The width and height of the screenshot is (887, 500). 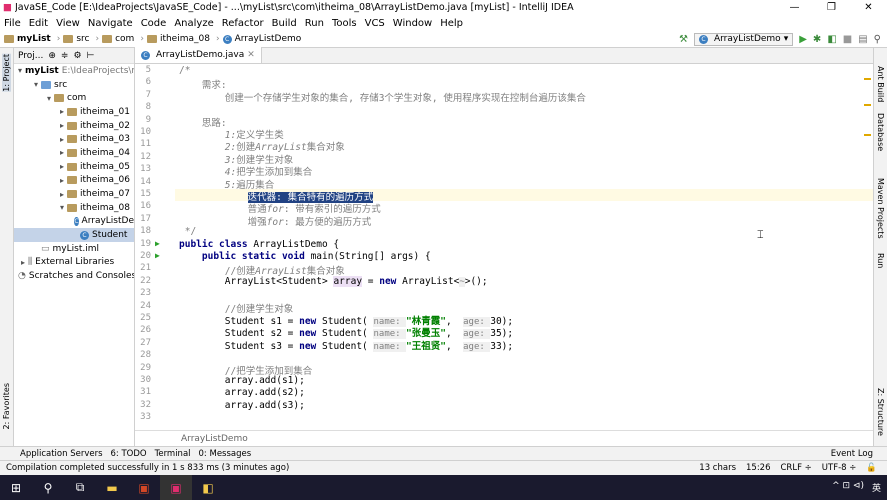 What do you see at coordinates (880, 412) in the screenshot?
I see `structure-tool-button: Z: Structure` at bounding box center [880, 412].